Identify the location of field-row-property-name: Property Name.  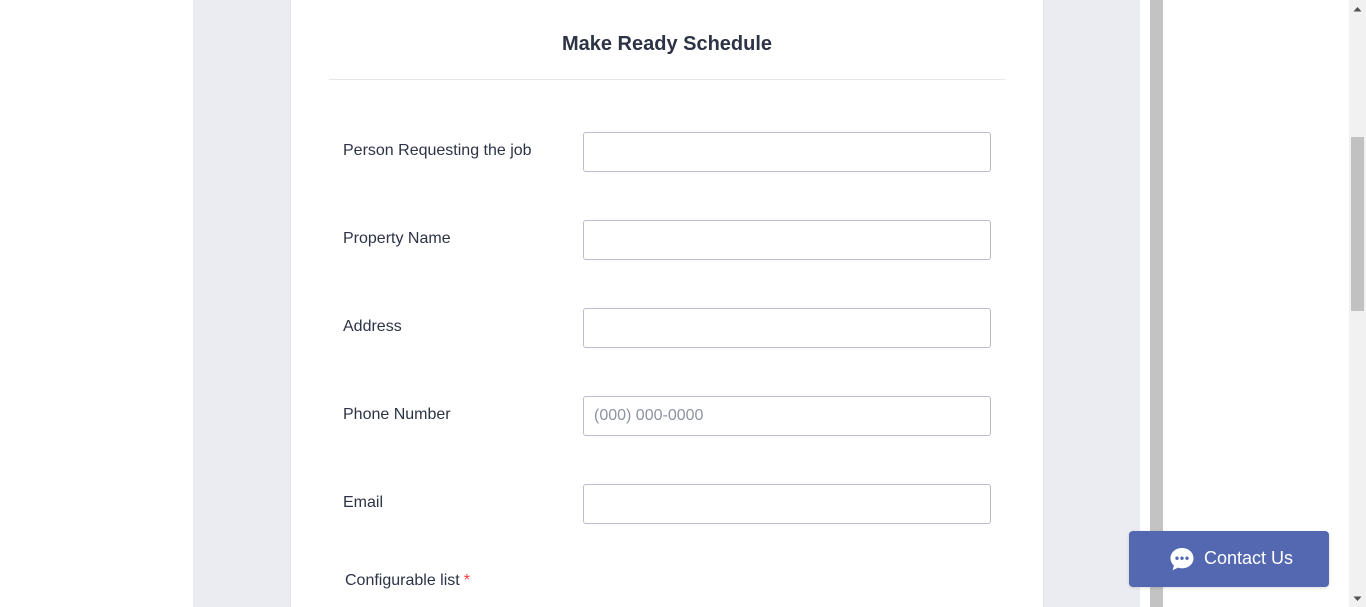
(668, 240).